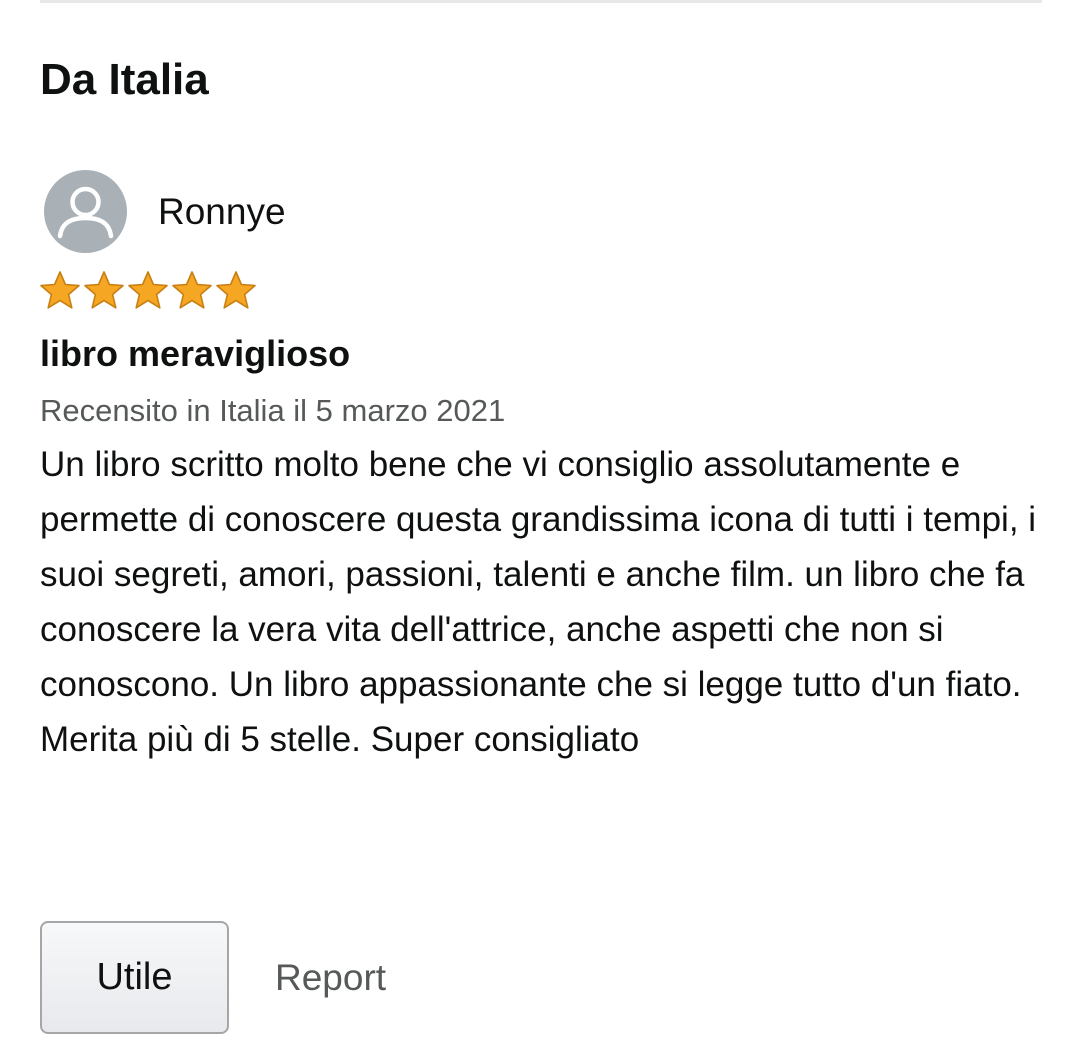 The height and width of the screenshot is (1051, 1080). What do you see at coordinates (124, 79) in the screenshot?
I see `section-title: Da Italia` at bounding box center [124, 79].